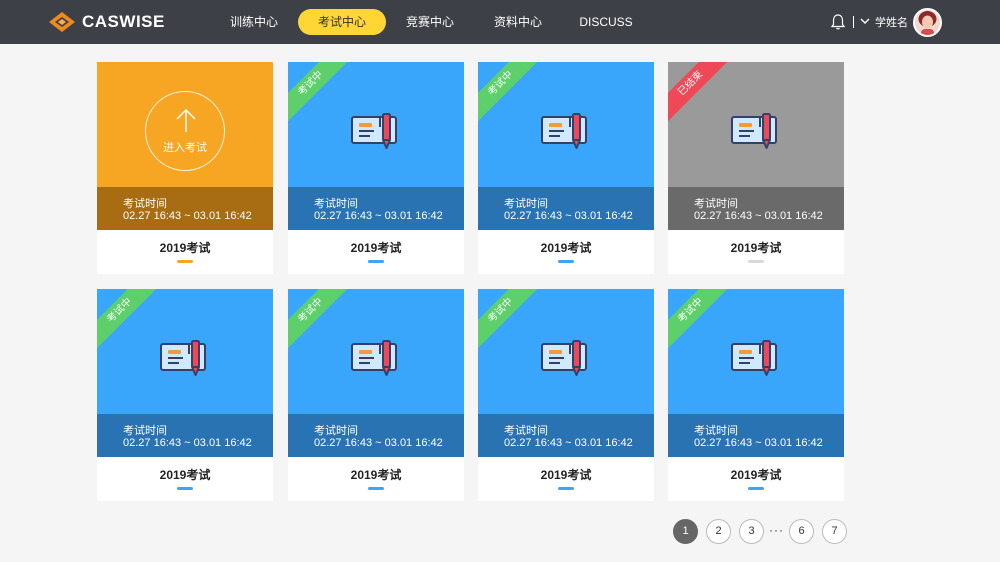 This screenshot has height=562, width=1000. I want to click on chevron-down-icon, so click(865, 21).